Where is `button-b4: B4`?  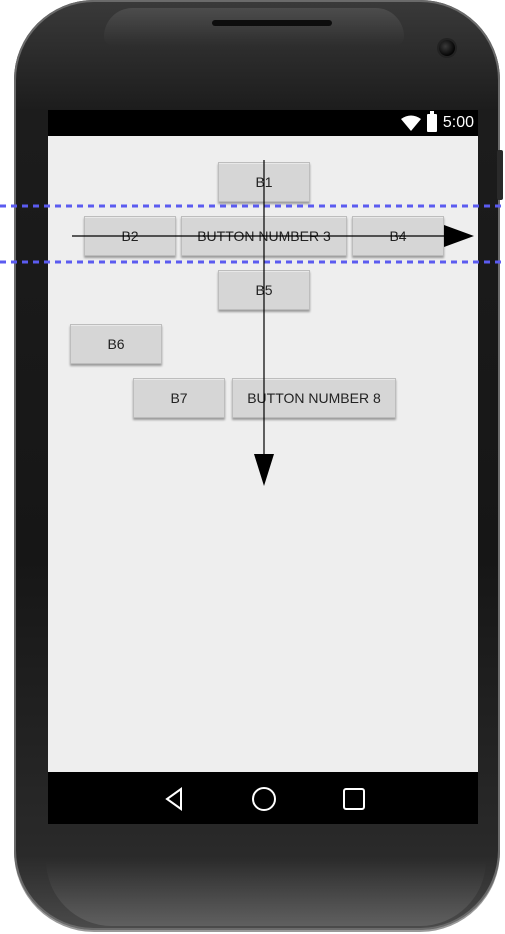
button-b4: B4 is located at coordinates (398, 236).